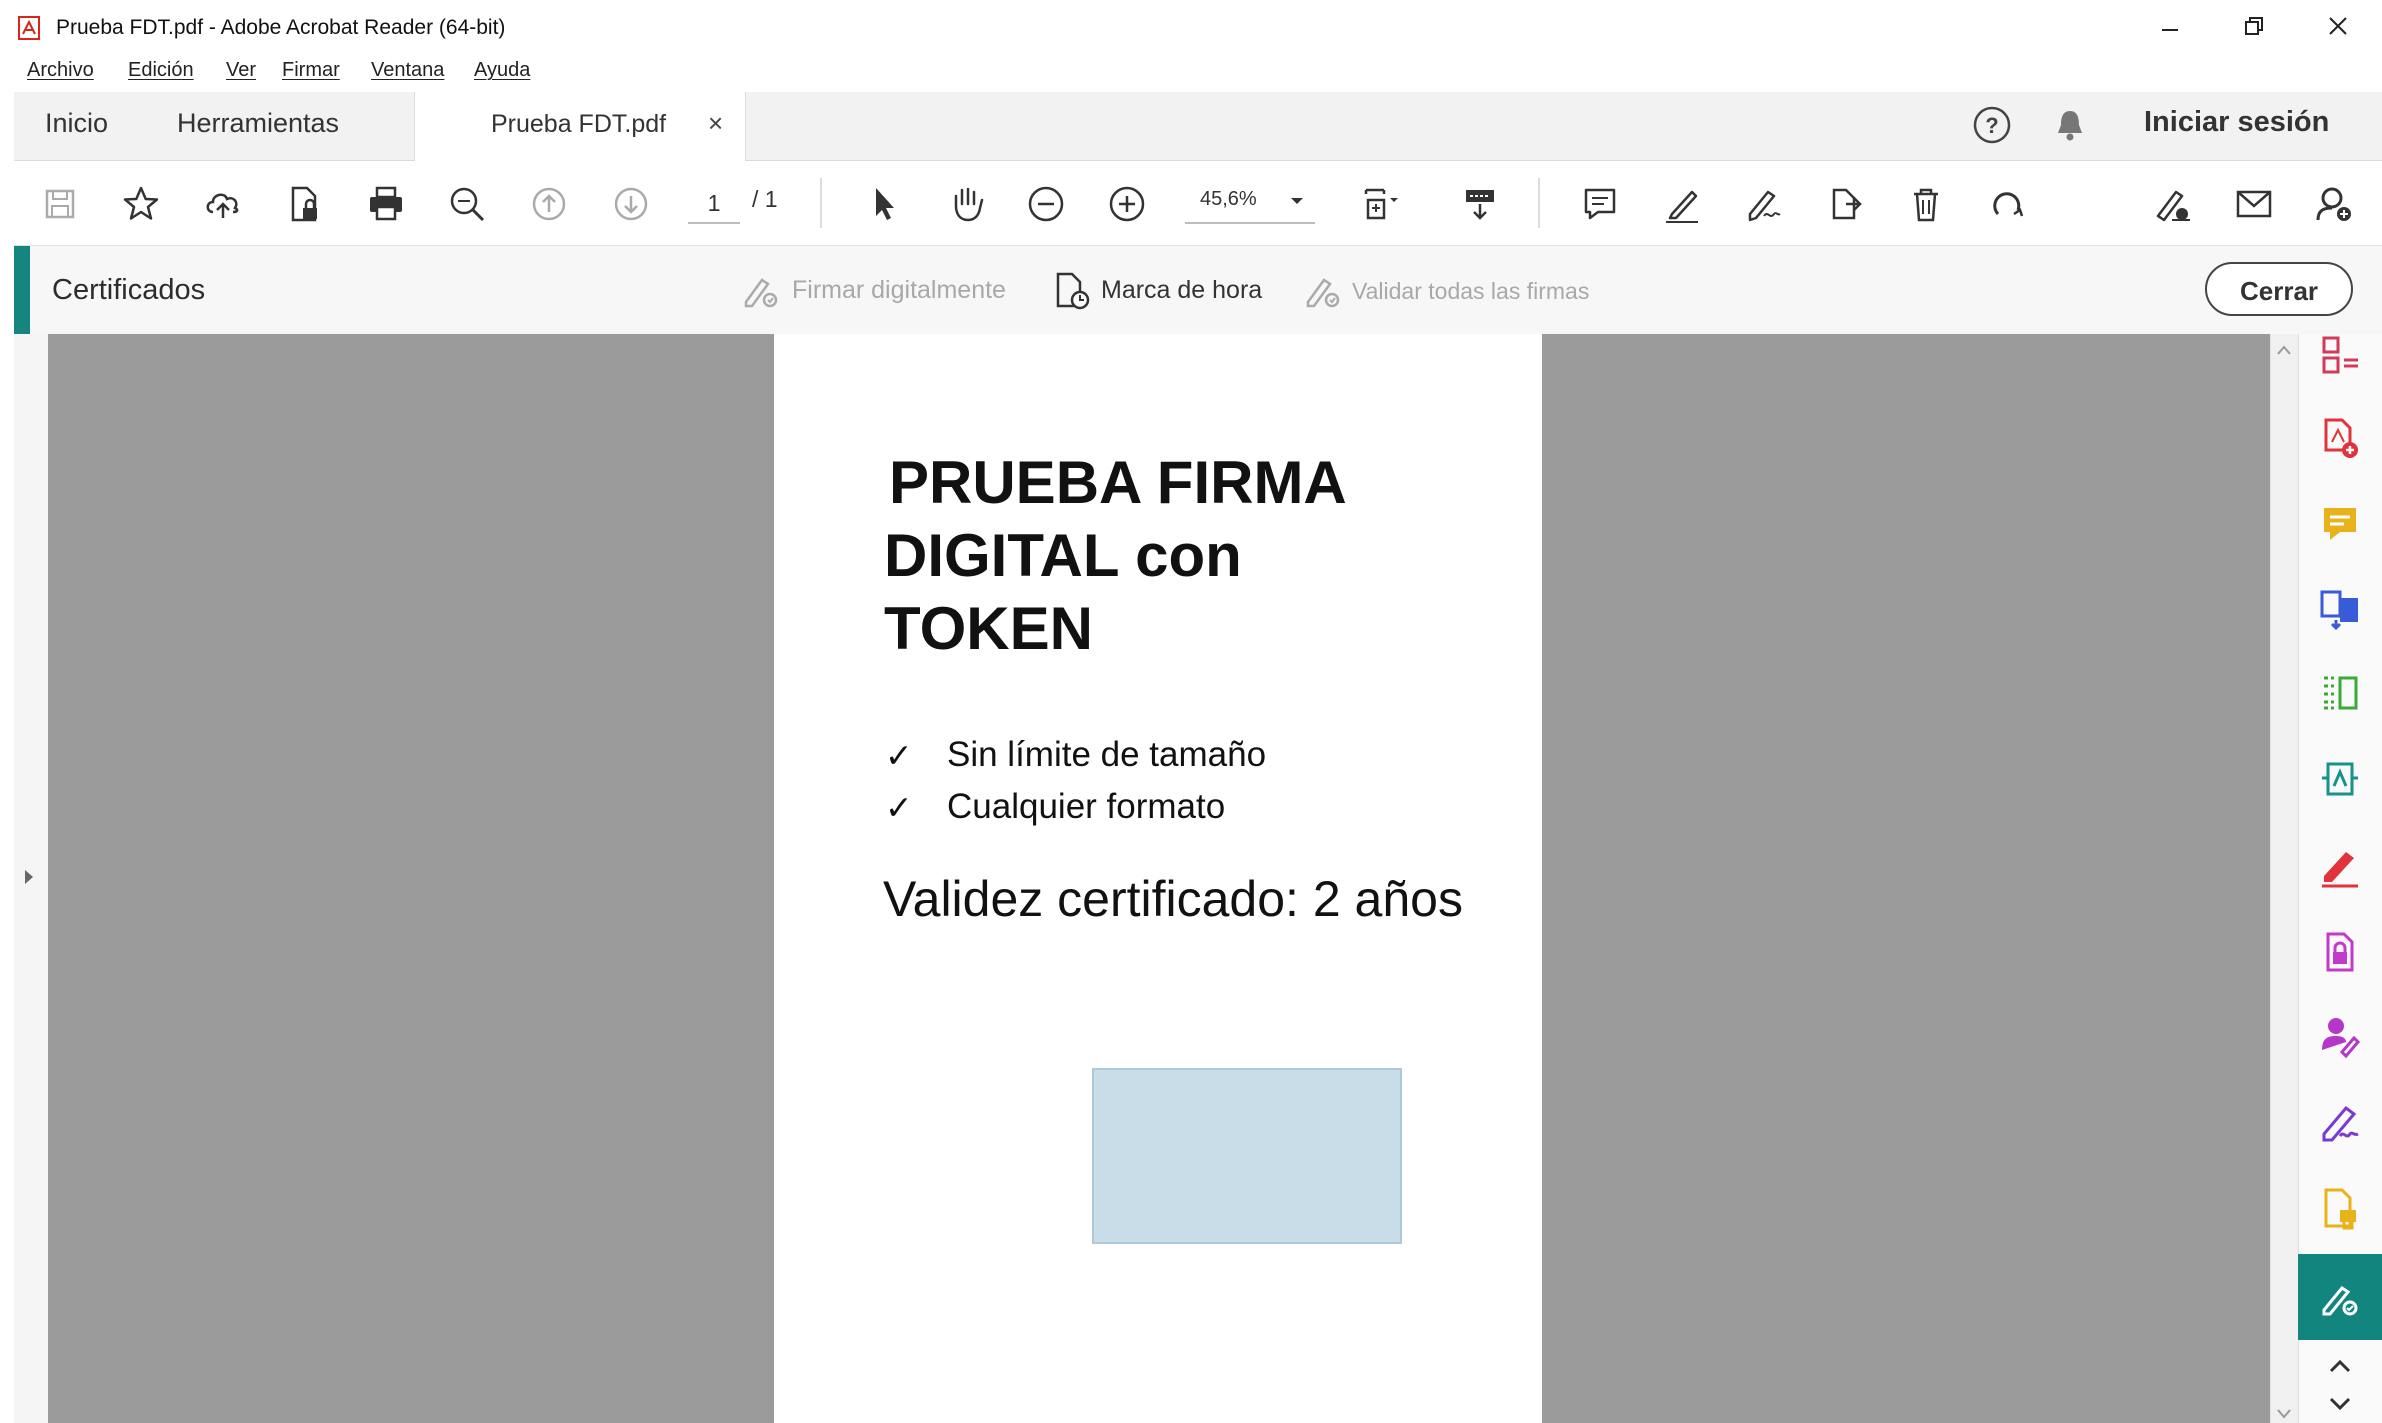 The image size is (2382, 1423). Describe the element at coordinates (1600, 204) in the screenshot. I see `comment-icon` at that location.